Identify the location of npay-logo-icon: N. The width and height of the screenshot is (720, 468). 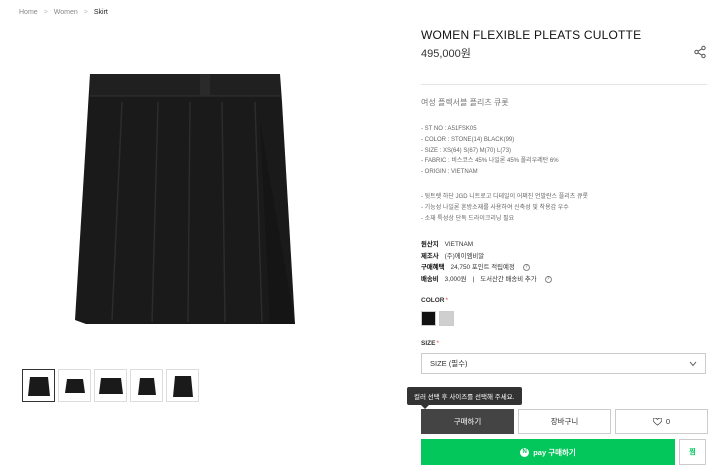
(525, 452).